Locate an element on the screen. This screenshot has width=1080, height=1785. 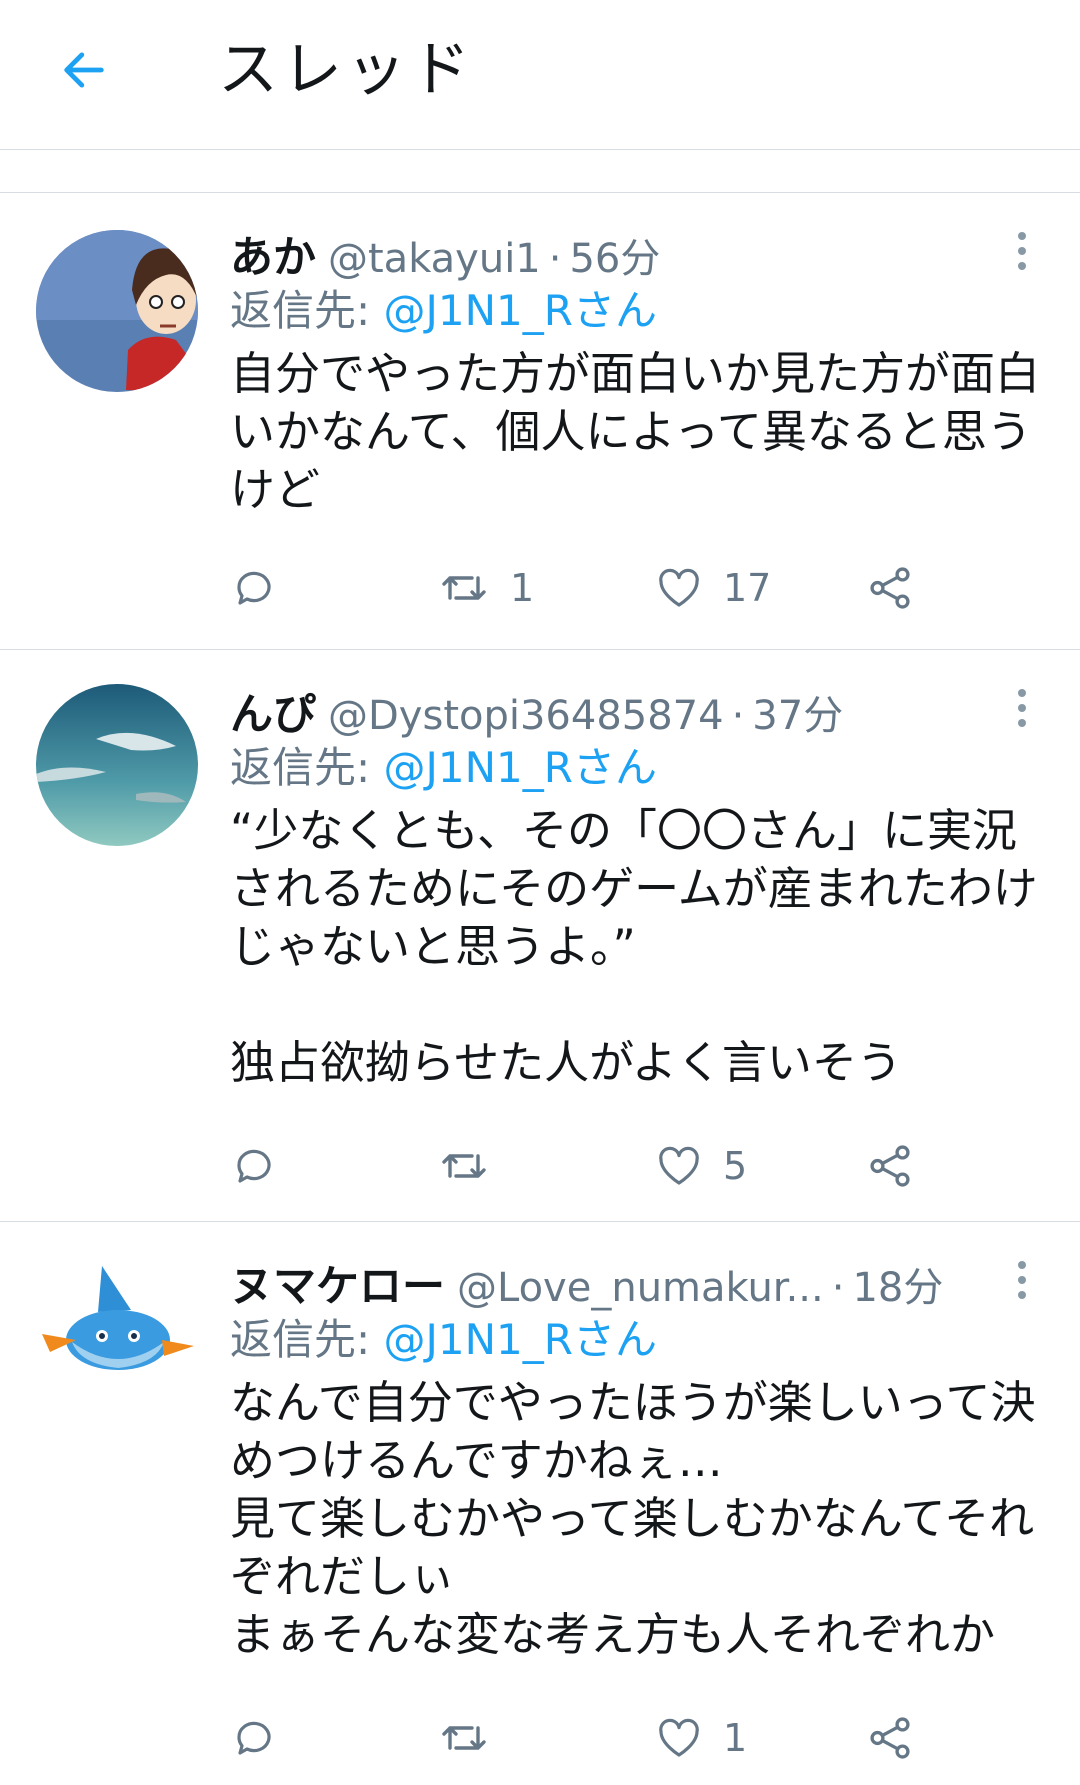
tweet-meta: あか @takayui1 · 56分 is located at coordinates (605, 253).